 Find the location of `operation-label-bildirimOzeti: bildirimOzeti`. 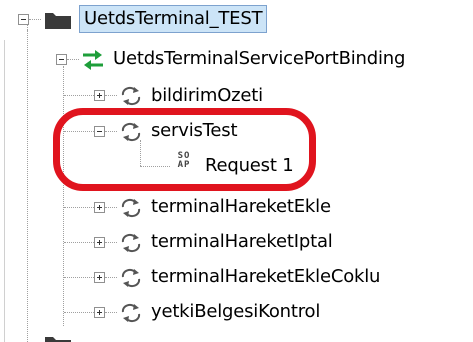

operation-label-bildirimOzeti: bildirimOzeti is located at coordinates (207, 96).